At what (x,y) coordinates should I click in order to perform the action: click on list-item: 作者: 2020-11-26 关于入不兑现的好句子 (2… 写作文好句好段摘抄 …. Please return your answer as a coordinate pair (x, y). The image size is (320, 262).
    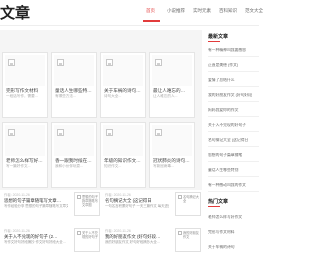
    Looking at the image, I should click on (50, 244).